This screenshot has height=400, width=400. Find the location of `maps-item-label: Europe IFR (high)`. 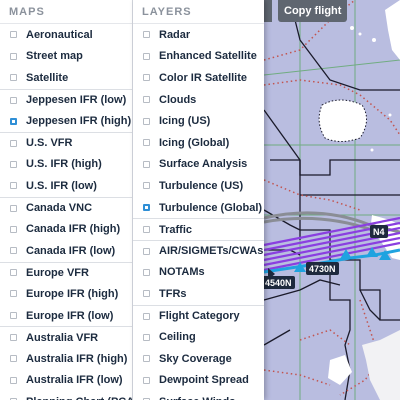

maps-item-label: Europe IFR (high) is located at coordinates (72, 293).